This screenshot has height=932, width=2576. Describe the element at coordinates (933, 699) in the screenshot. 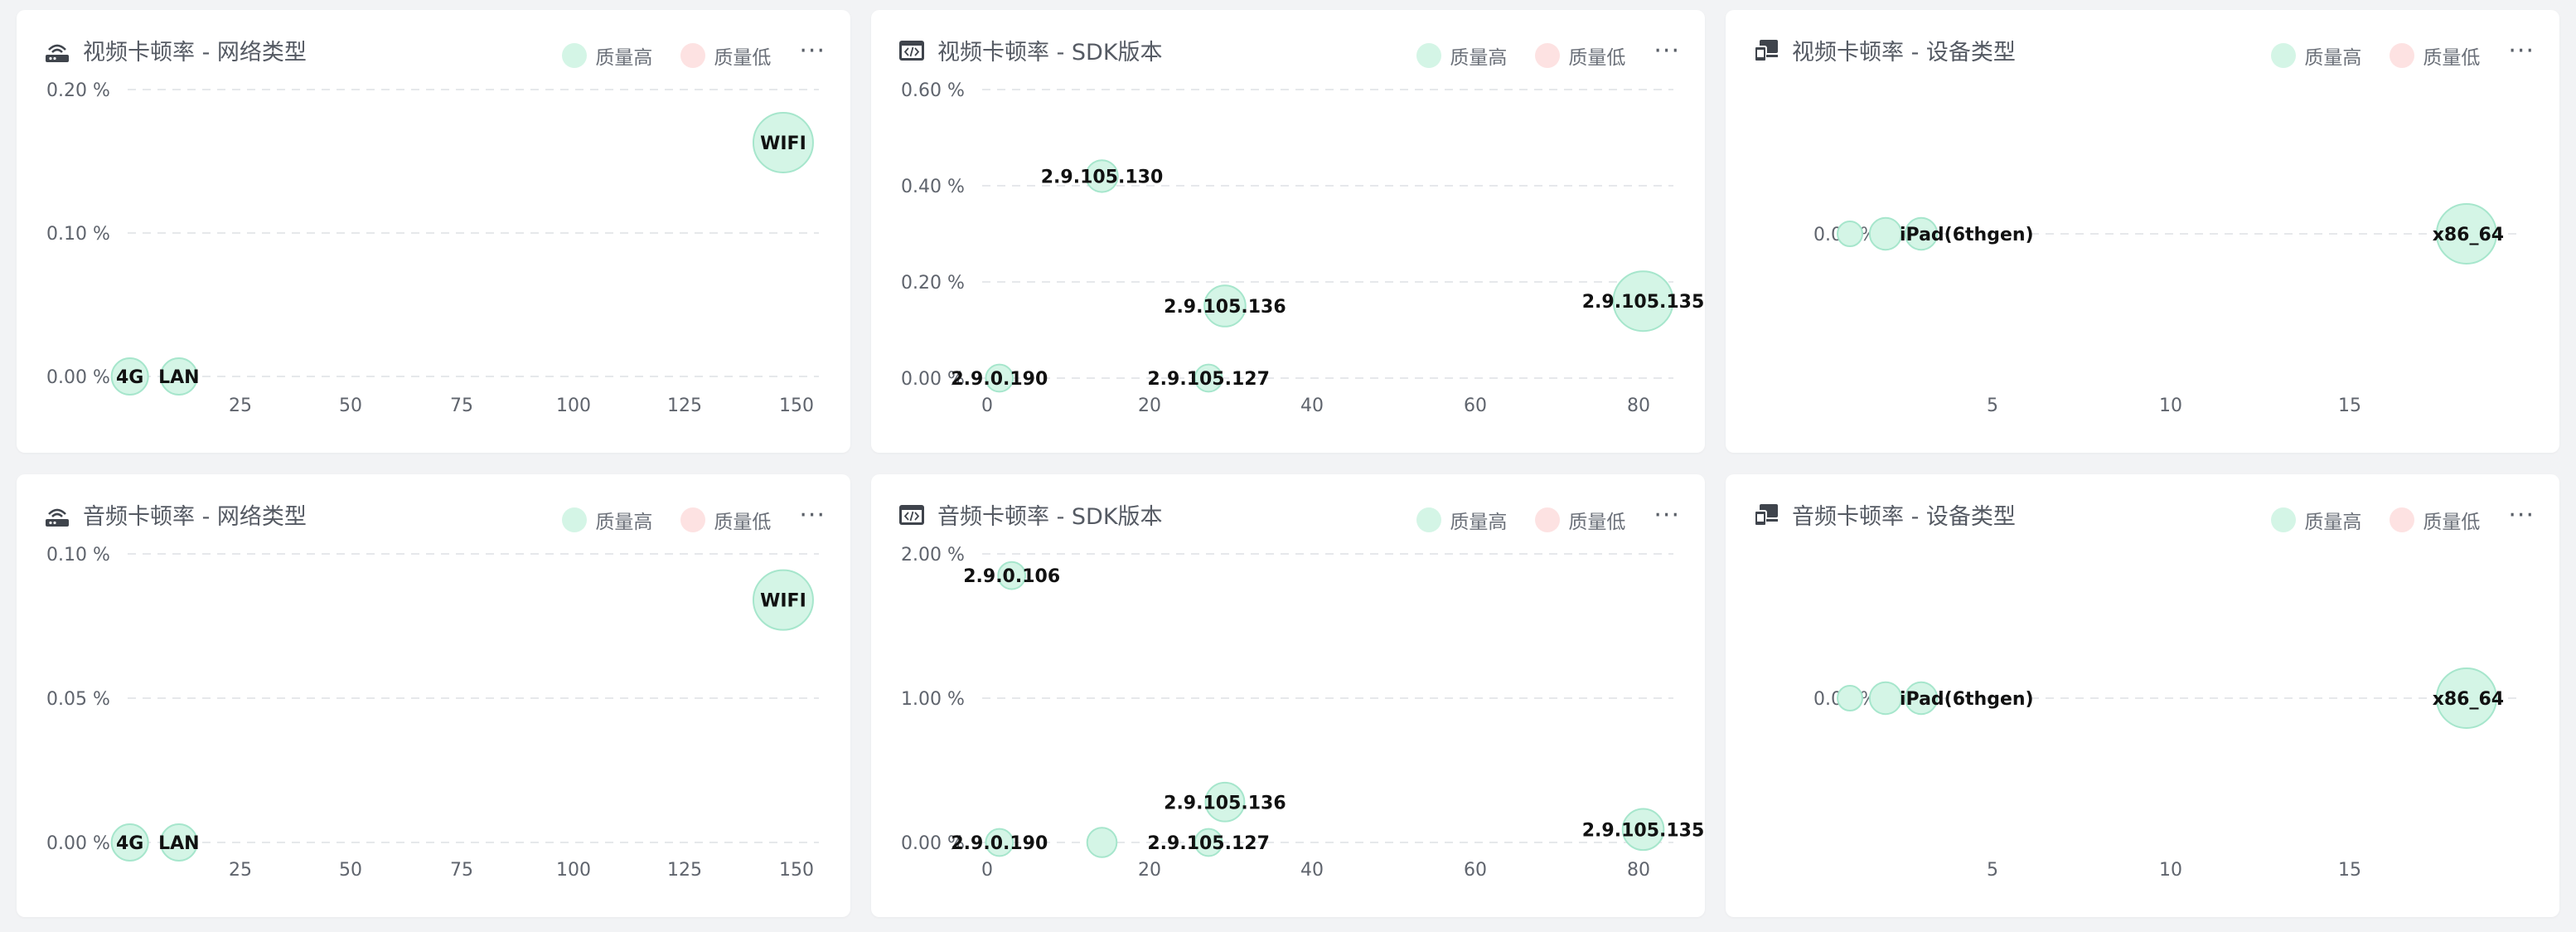

I see `y-tick-label: 1.00 %` at that location.